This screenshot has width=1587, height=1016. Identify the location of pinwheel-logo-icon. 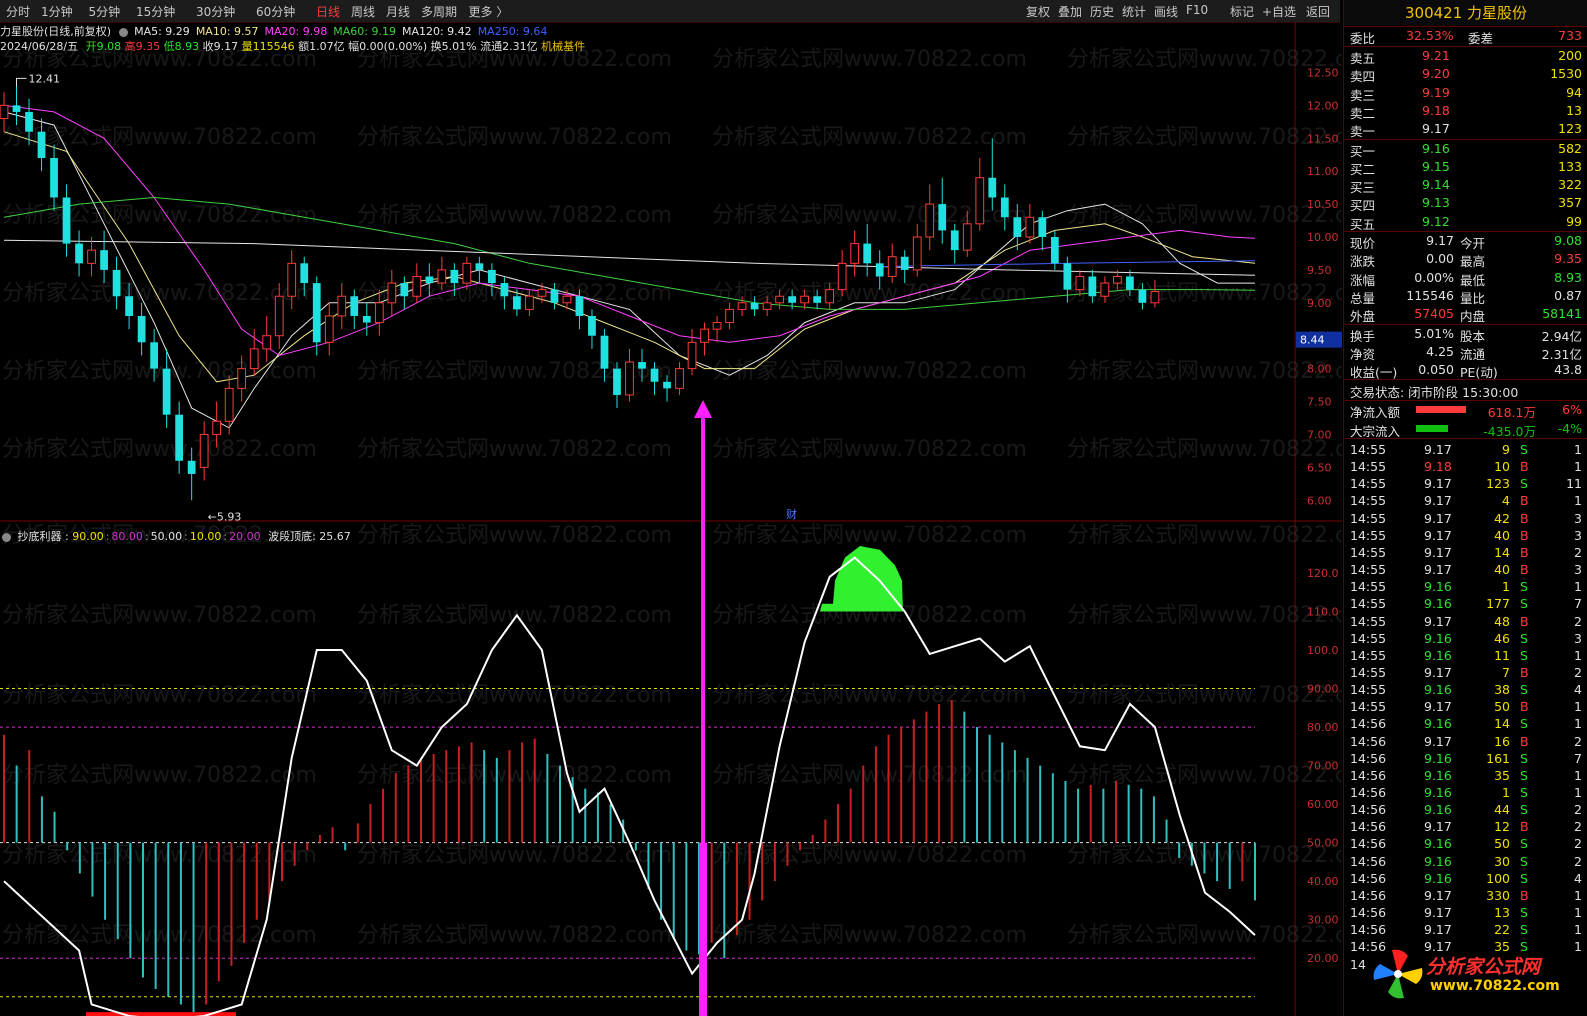
(1398, 974).